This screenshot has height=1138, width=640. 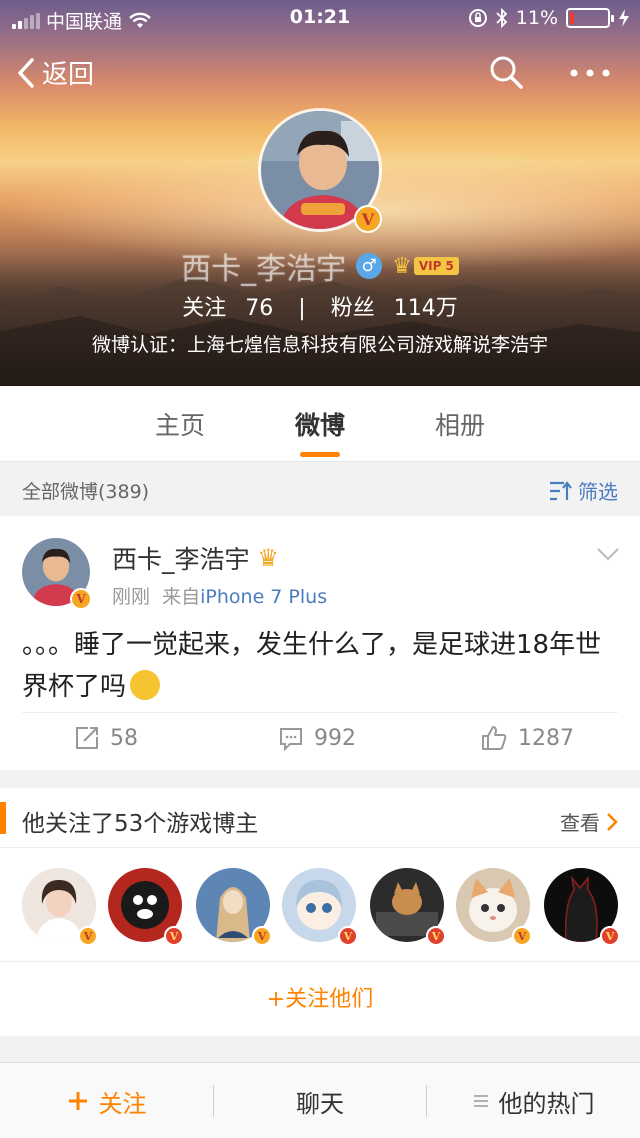 What do you see at coordinates (320, 905) in the screenshot?
I see `blogger-avatar-list: V V V V V V V` at bounding box center [320, 905].